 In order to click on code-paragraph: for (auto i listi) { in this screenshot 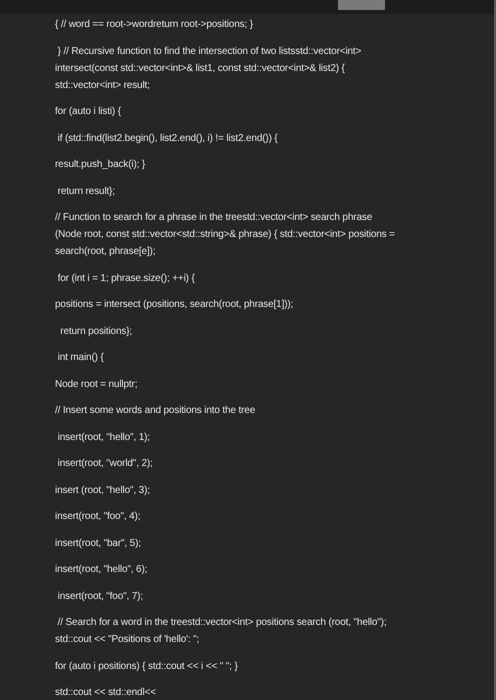, I will do `click(88, 112)`.